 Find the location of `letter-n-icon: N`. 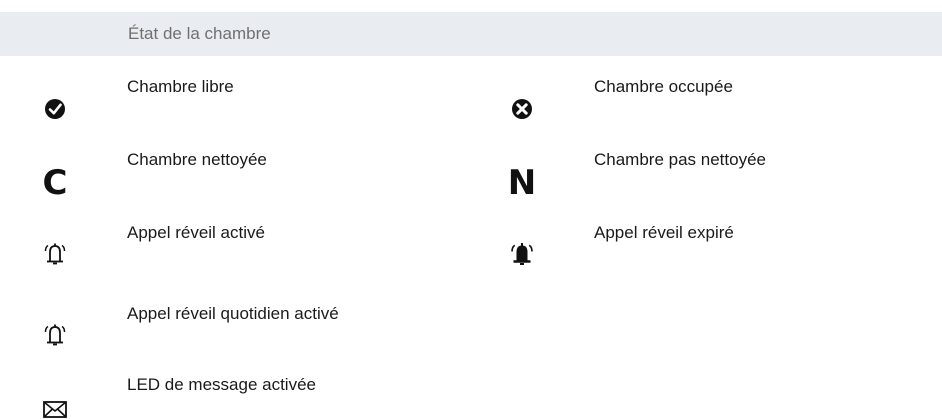

letter-n-icon: N is located at coordinates (522, 183).